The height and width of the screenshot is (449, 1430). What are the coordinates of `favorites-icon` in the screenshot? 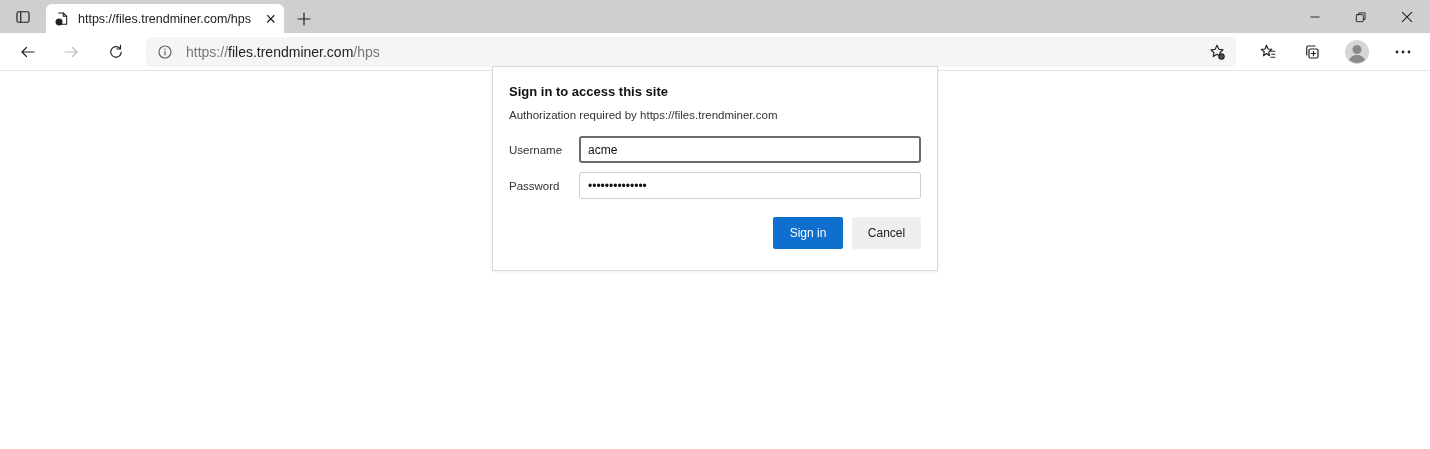 It's located at (1268, 51).